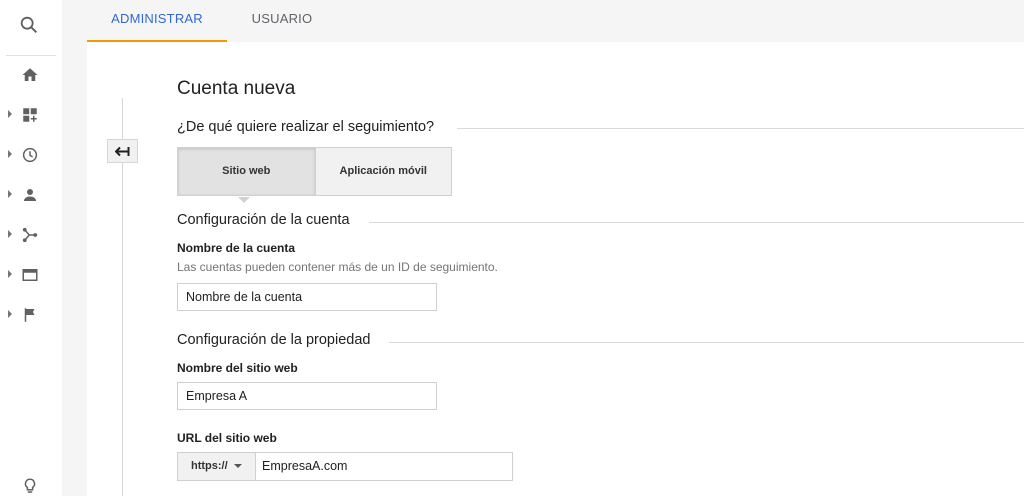 Image resolution: width=1024 pixels, height=496 pixels. What do you see at coordinates (384, 466) in the screenshot?
I see `site-url-input: EmpresaA.com` at bounding box center [384, 466].